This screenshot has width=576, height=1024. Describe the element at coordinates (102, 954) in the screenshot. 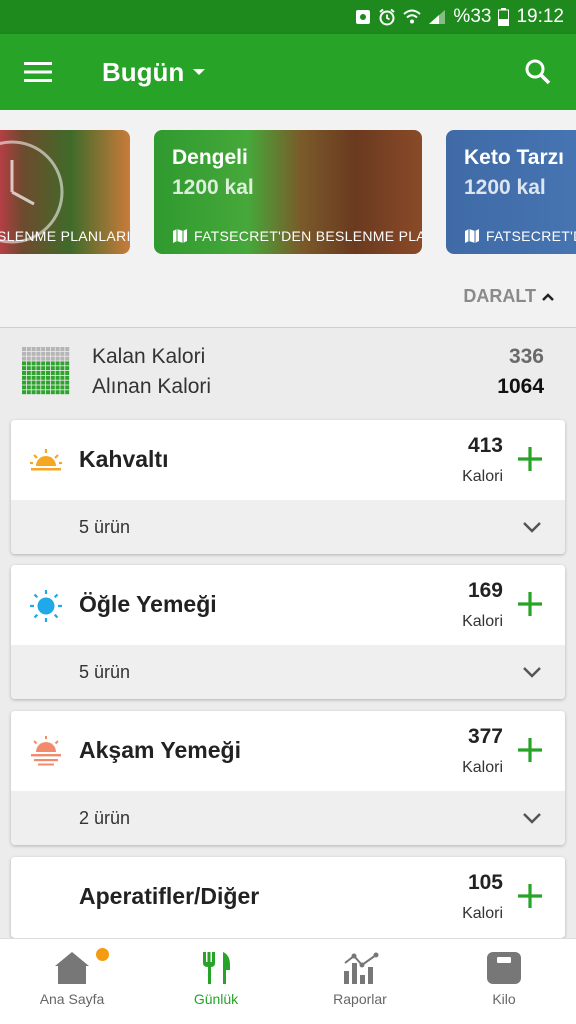

I see `notification-badge` at that location.